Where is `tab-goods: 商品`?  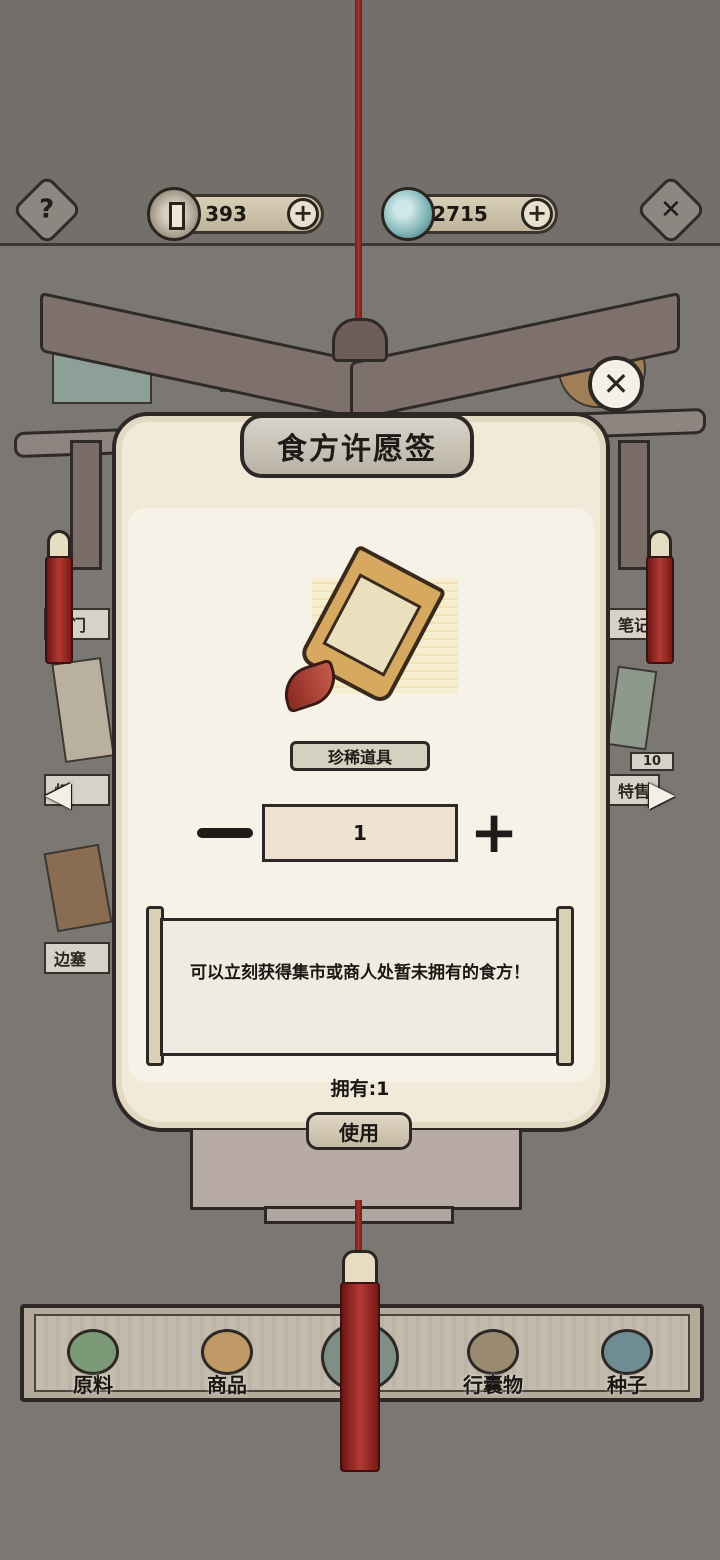 tab-goods: 商品 is located at coordinates (227, 1353).